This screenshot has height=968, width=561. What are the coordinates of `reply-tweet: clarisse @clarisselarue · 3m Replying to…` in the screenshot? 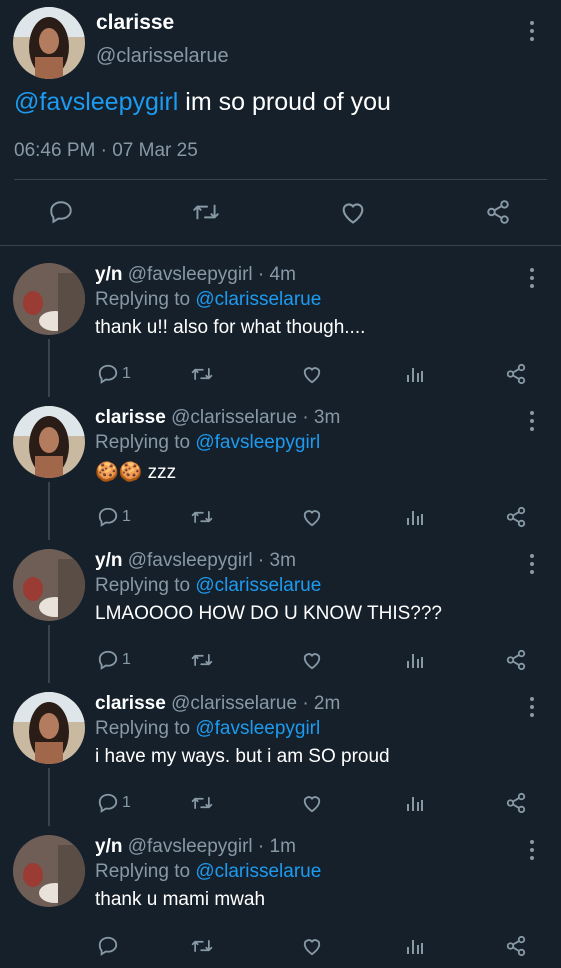 It's located at (280, 468).